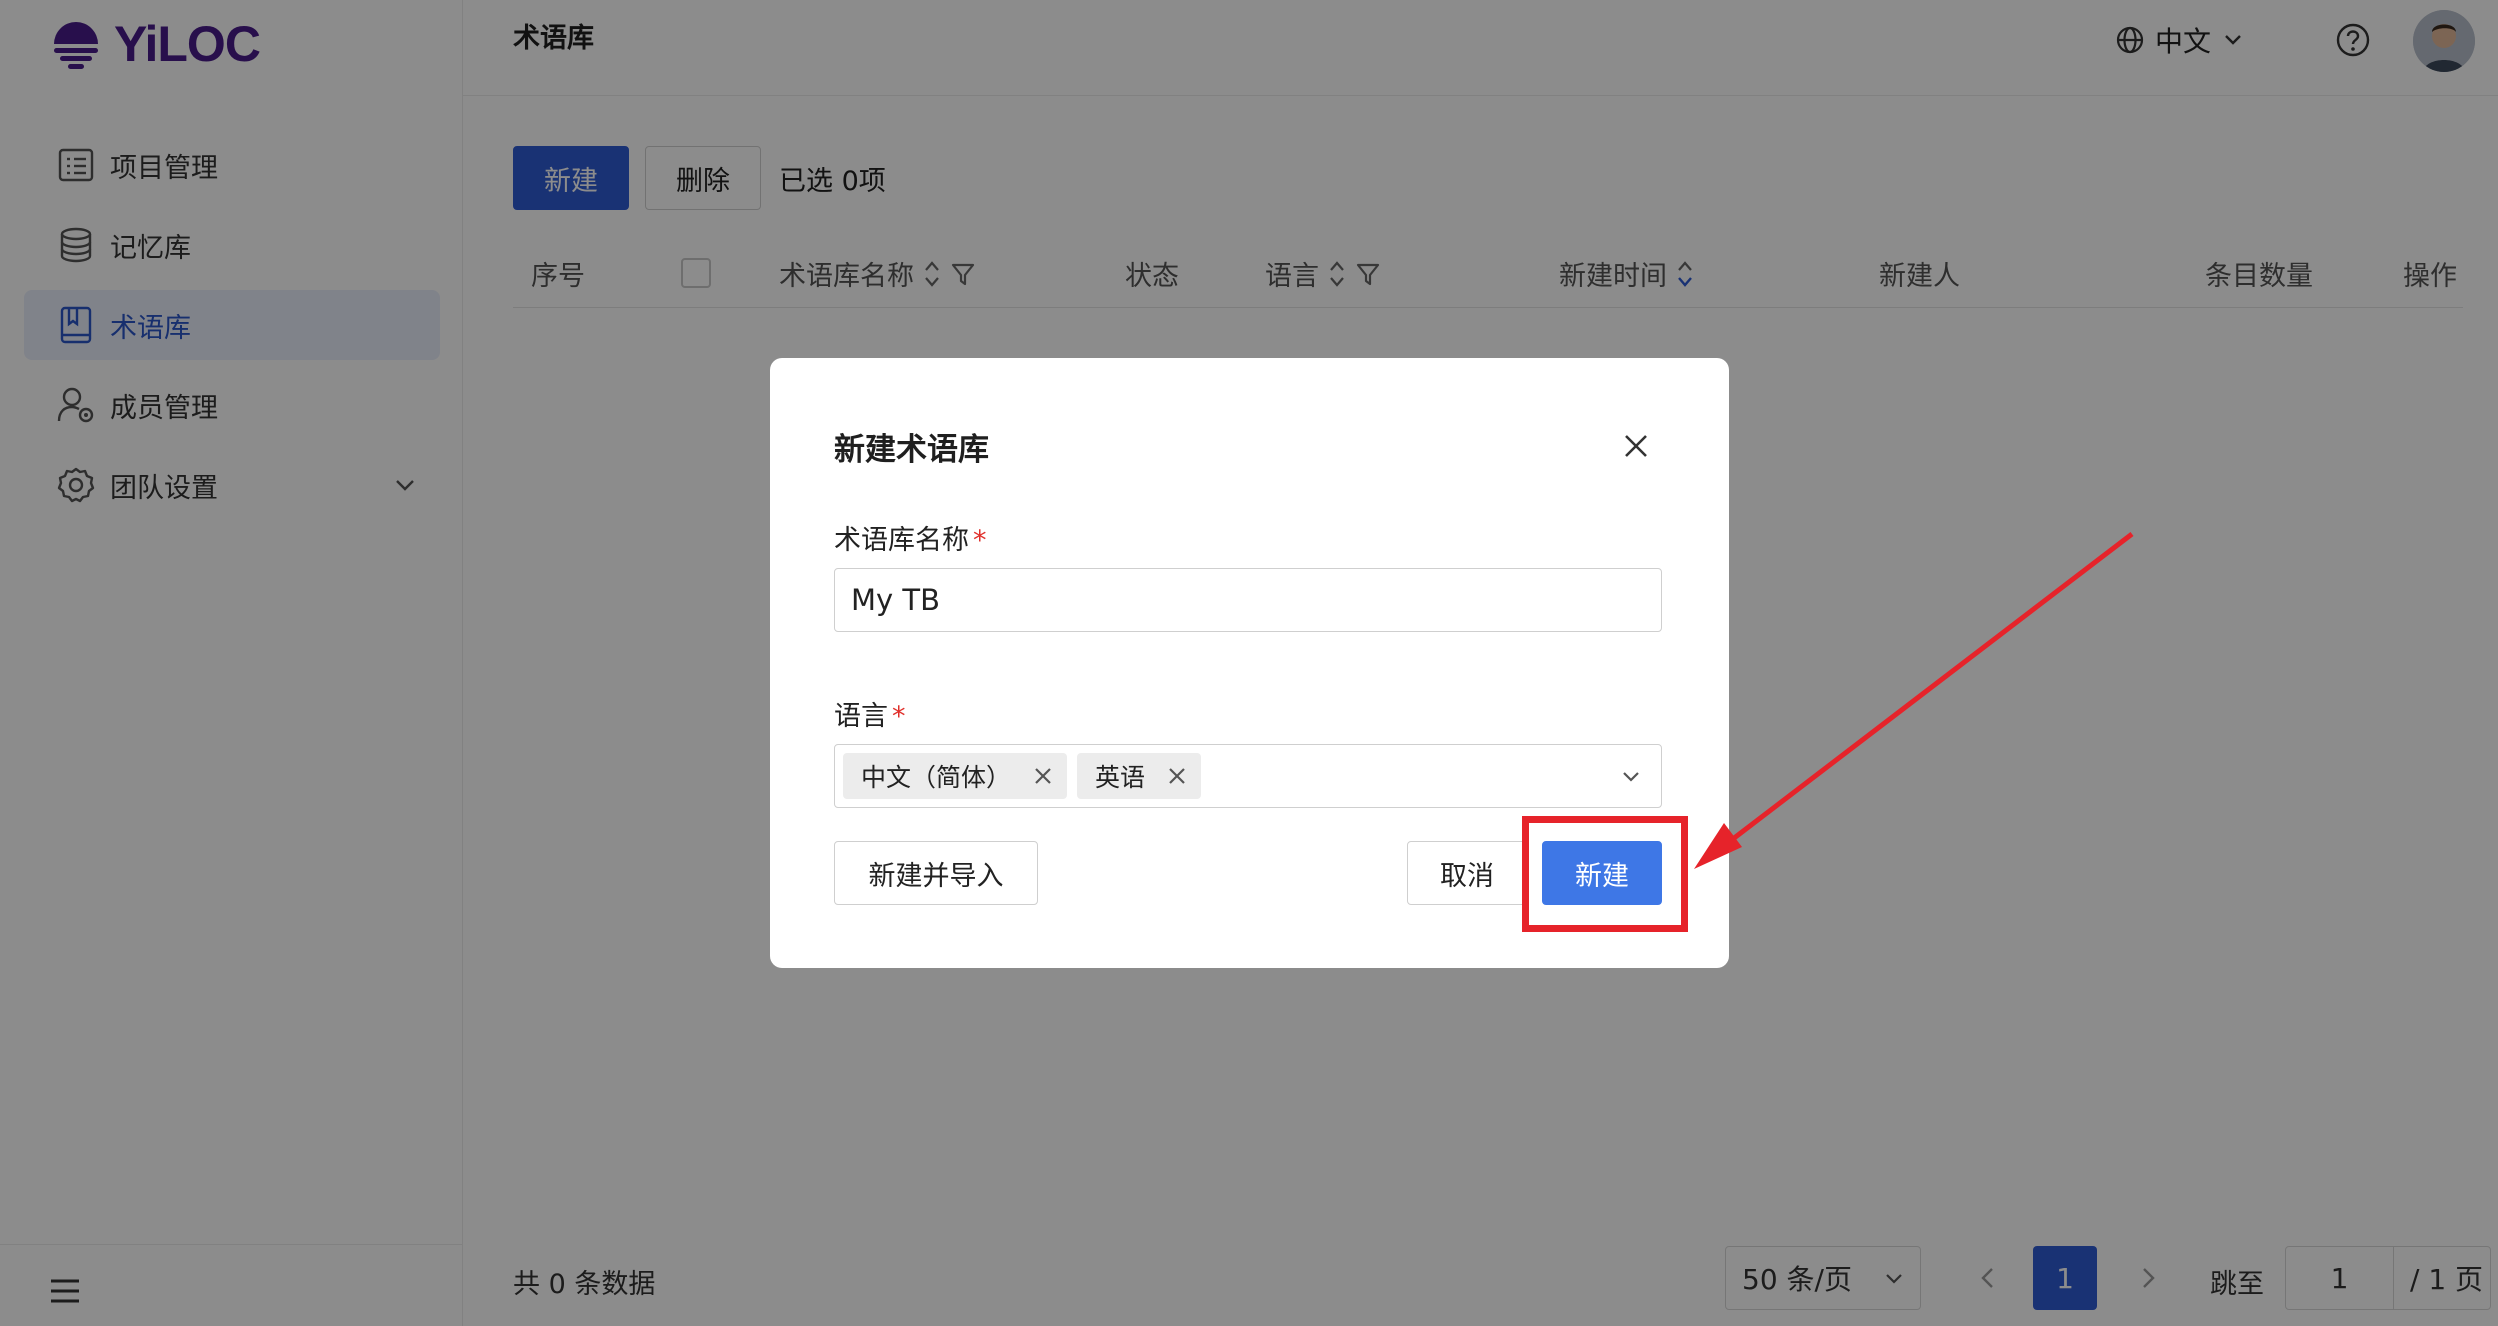 The width and height of the screenshot is (2498, 1326). What do you see at coordinates (1605, 874) in the screenshot?
I see `annotation-highlight-box` at bounding box center [1605, 874].